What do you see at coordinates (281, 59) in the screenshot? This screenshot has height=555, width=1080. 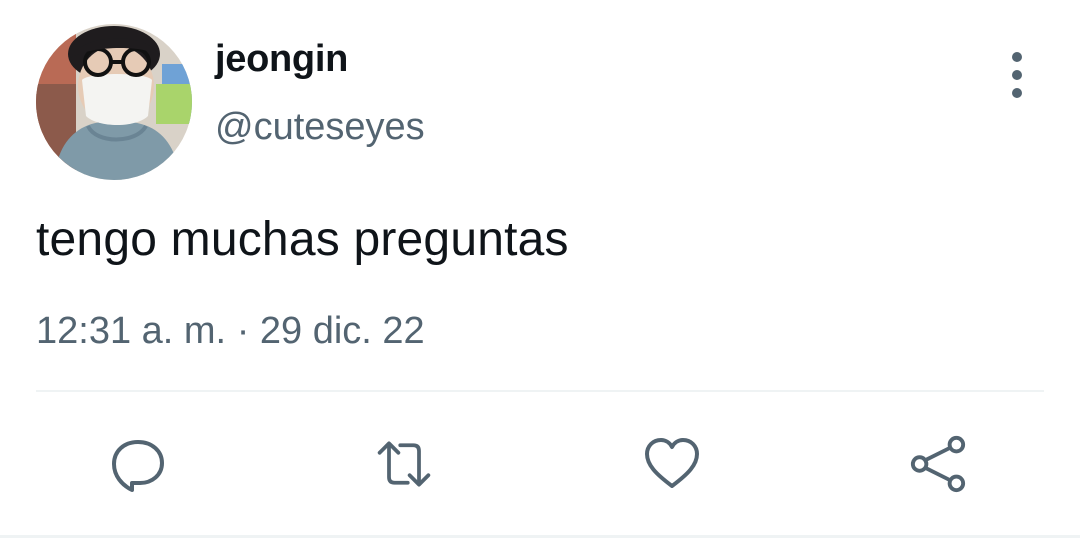 I see `display-name: jeongin` at bounding box center [281, 59].